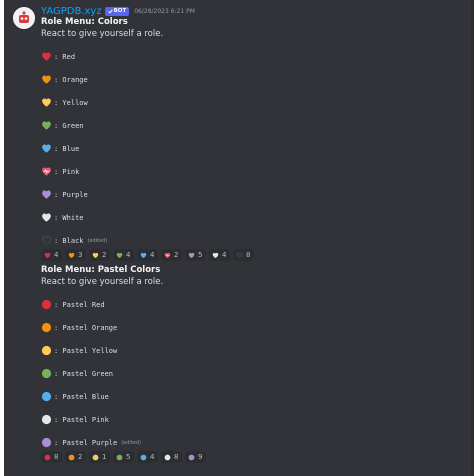  I want to click on robot-face-icon, so click(24, 18).